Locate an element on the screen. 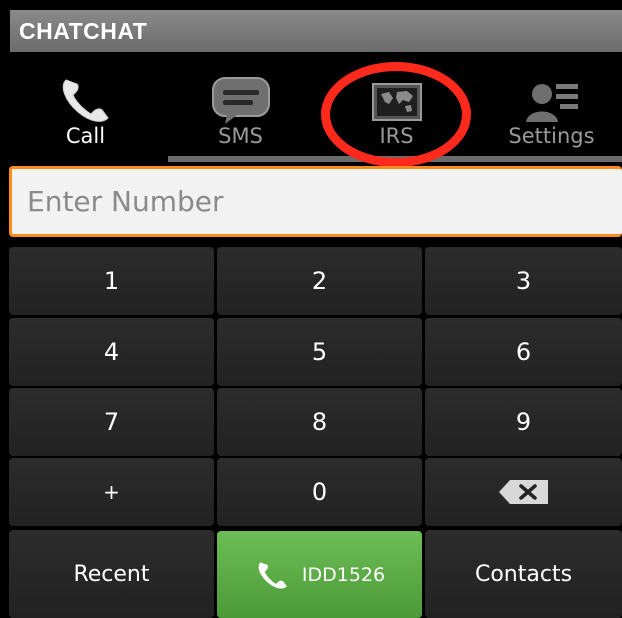 The image size is (622, 618). annotation-circle is located at coordinates (396, 114).